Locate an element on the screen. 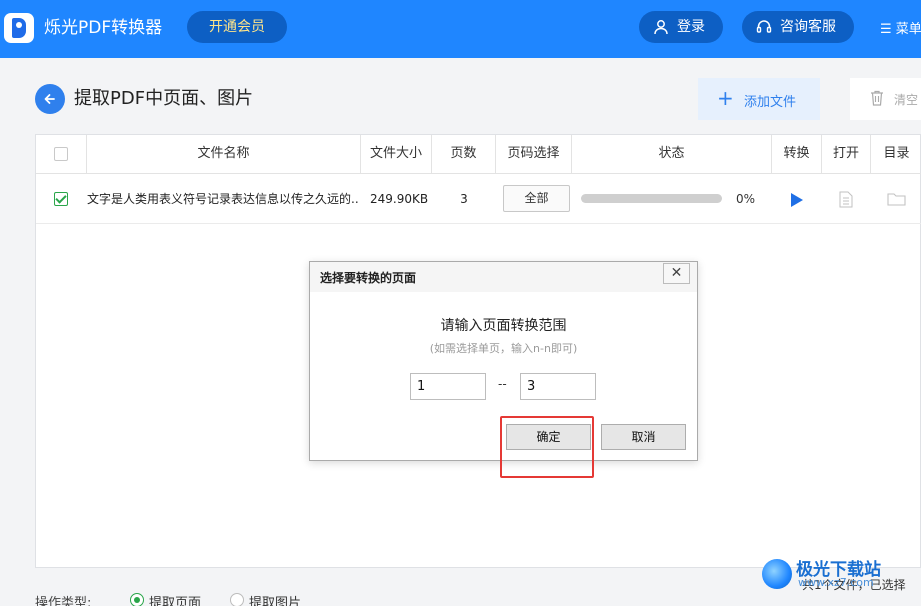 The height and width of the screenshot is (606, 921). logo-icon is located at coordinates (19, 28).